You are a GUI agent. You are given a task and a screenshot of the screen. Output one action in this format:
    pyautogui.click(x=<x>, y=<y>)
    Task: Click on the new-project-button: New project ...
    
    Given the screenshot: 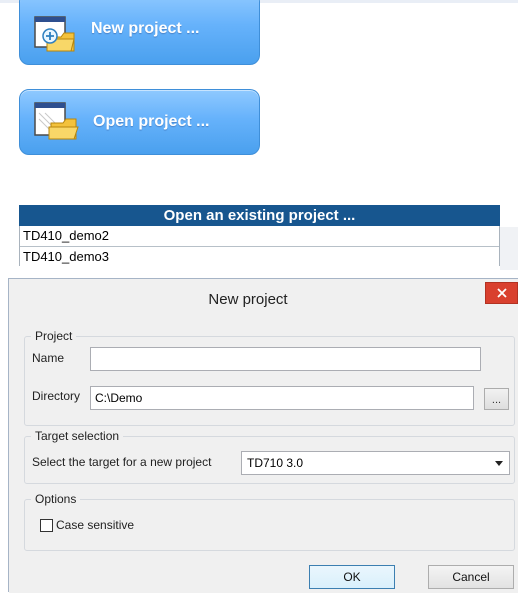 What is the action you would take?
    pyautogui.click(x=139, y=32)
    